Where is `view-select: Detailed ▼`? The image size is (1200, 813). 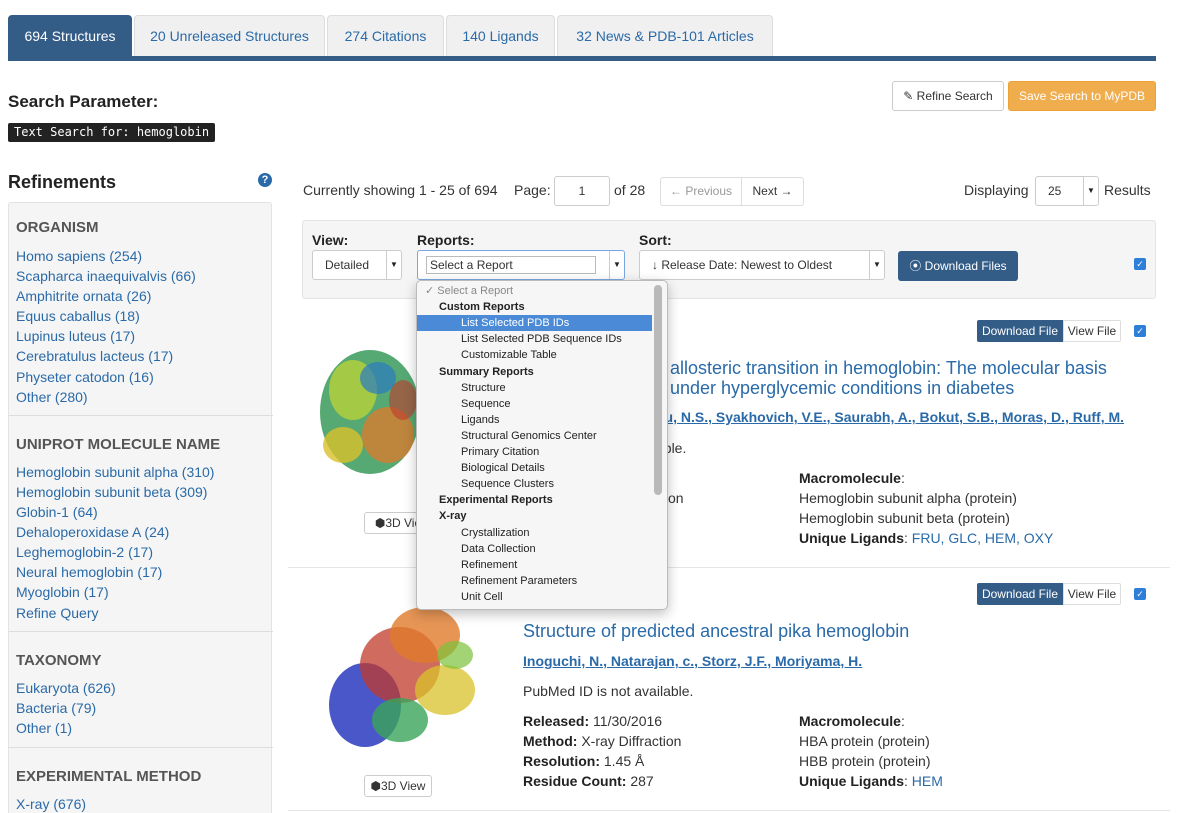 view-select: Detailed ▼ is located at coordinates (357, 265).